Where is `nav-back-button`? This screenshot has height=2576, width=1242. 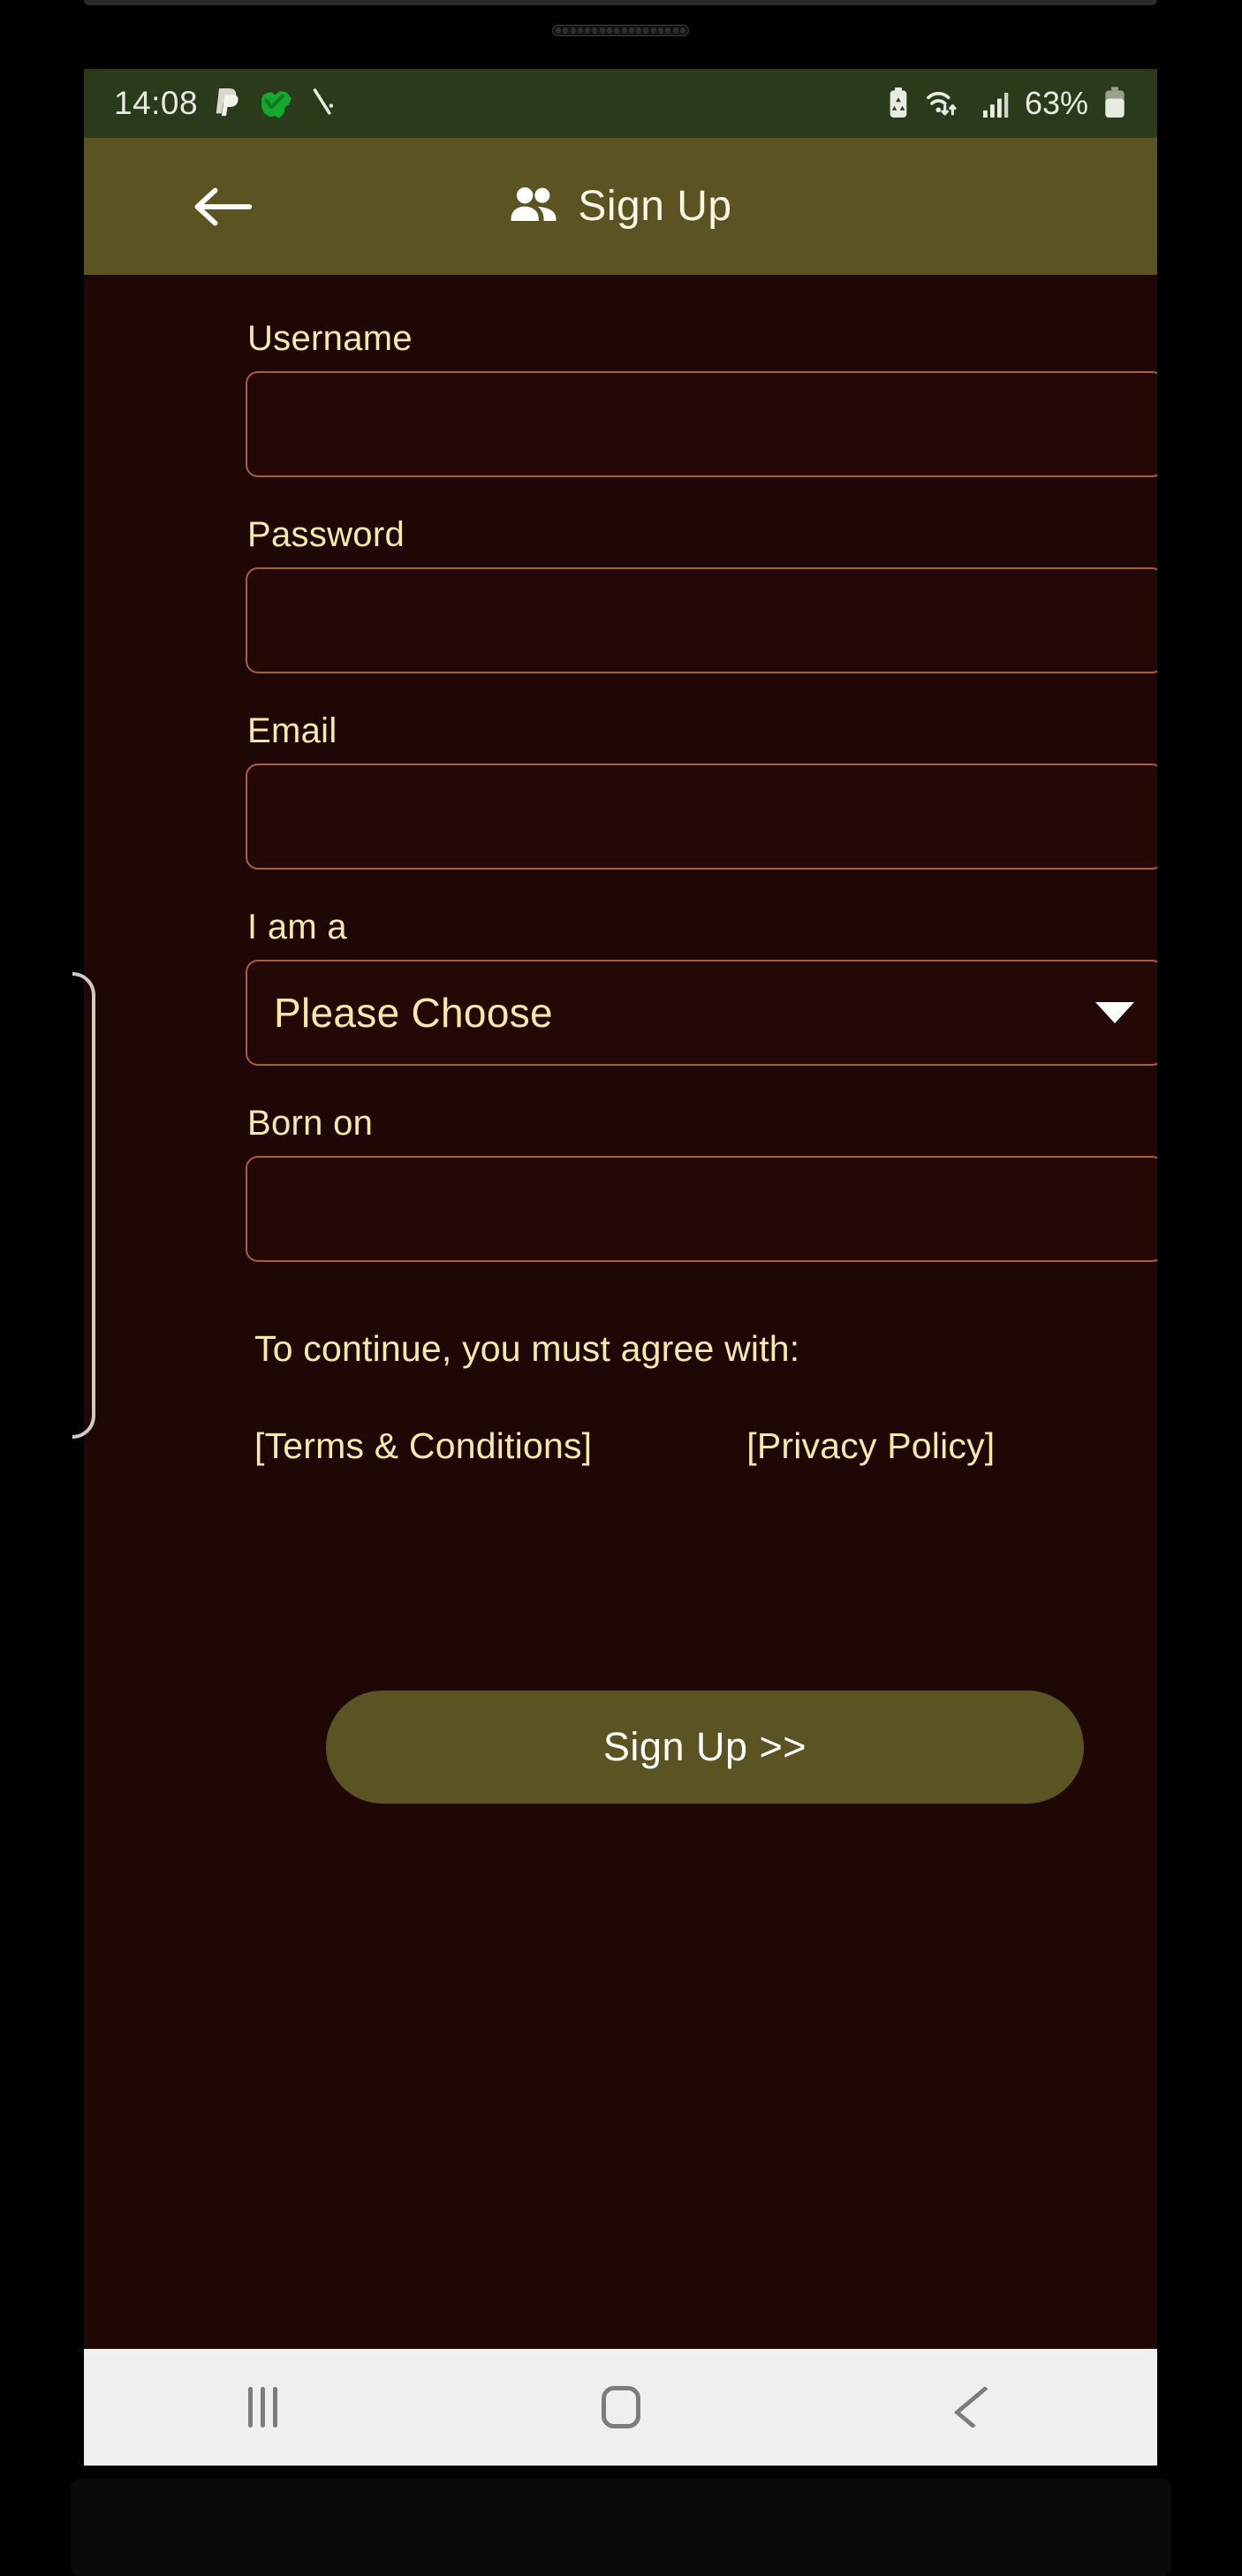
nav-back-button is located at coordinates (979, 2407).